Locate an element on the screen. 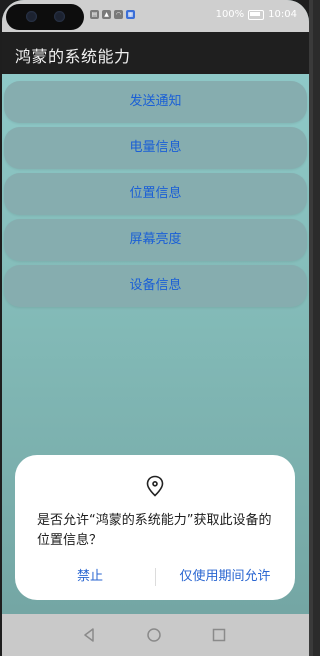  screen-brightness-button: 屏幕亮度 is located at coordinates (155, 240).